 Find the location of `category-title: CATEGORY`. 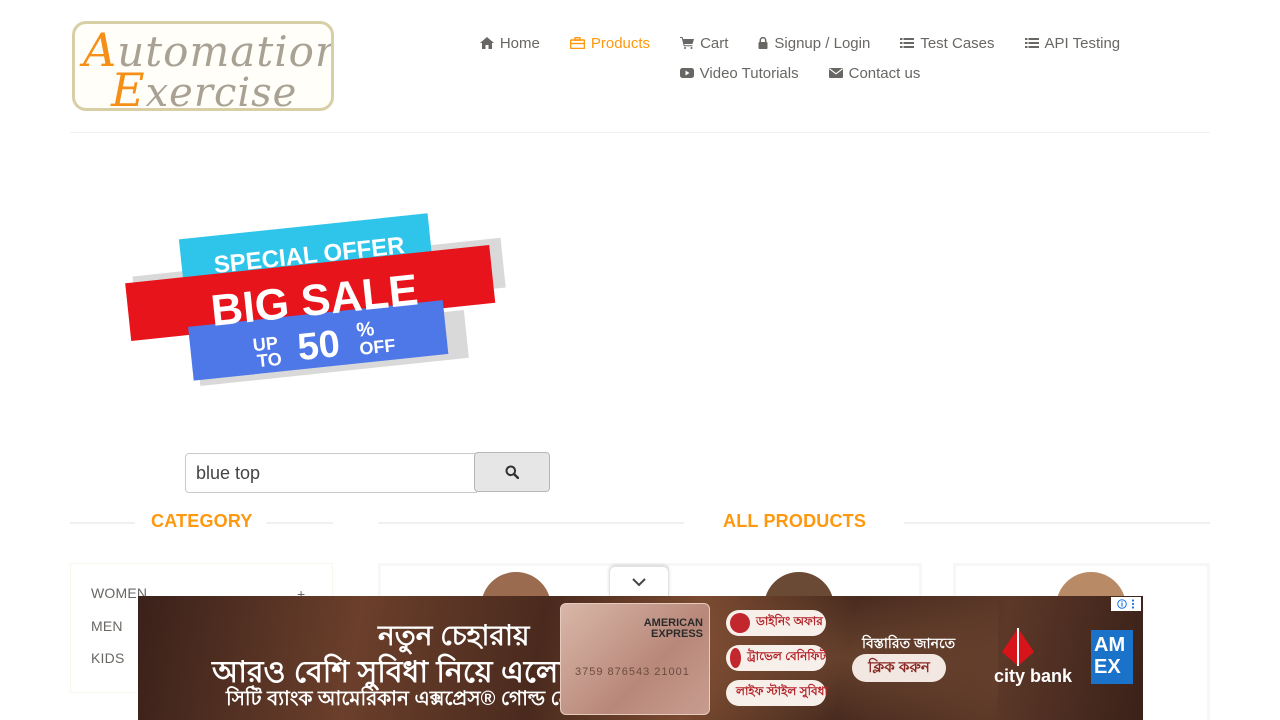

category-title: CATEGORY is located at coordinates (202, 521).